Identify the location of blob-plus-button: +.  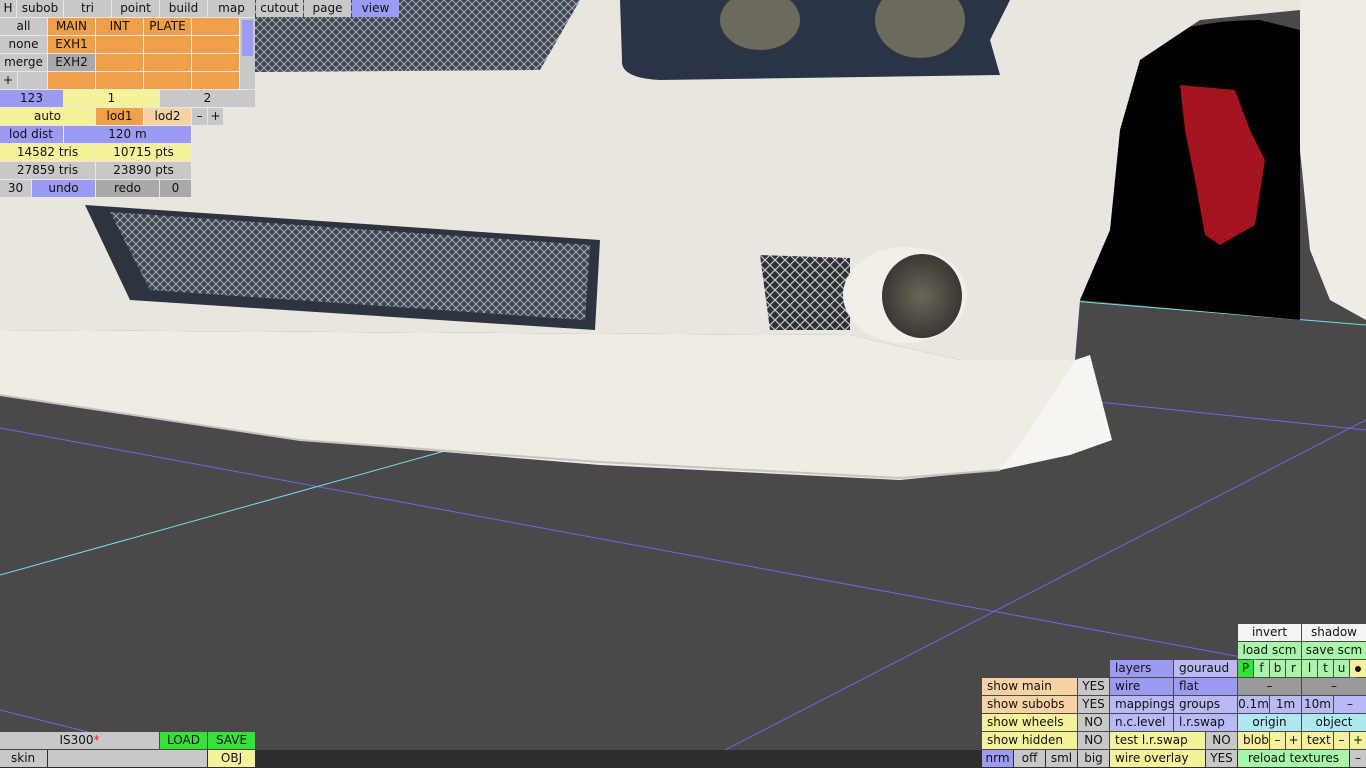
(1293, 740).